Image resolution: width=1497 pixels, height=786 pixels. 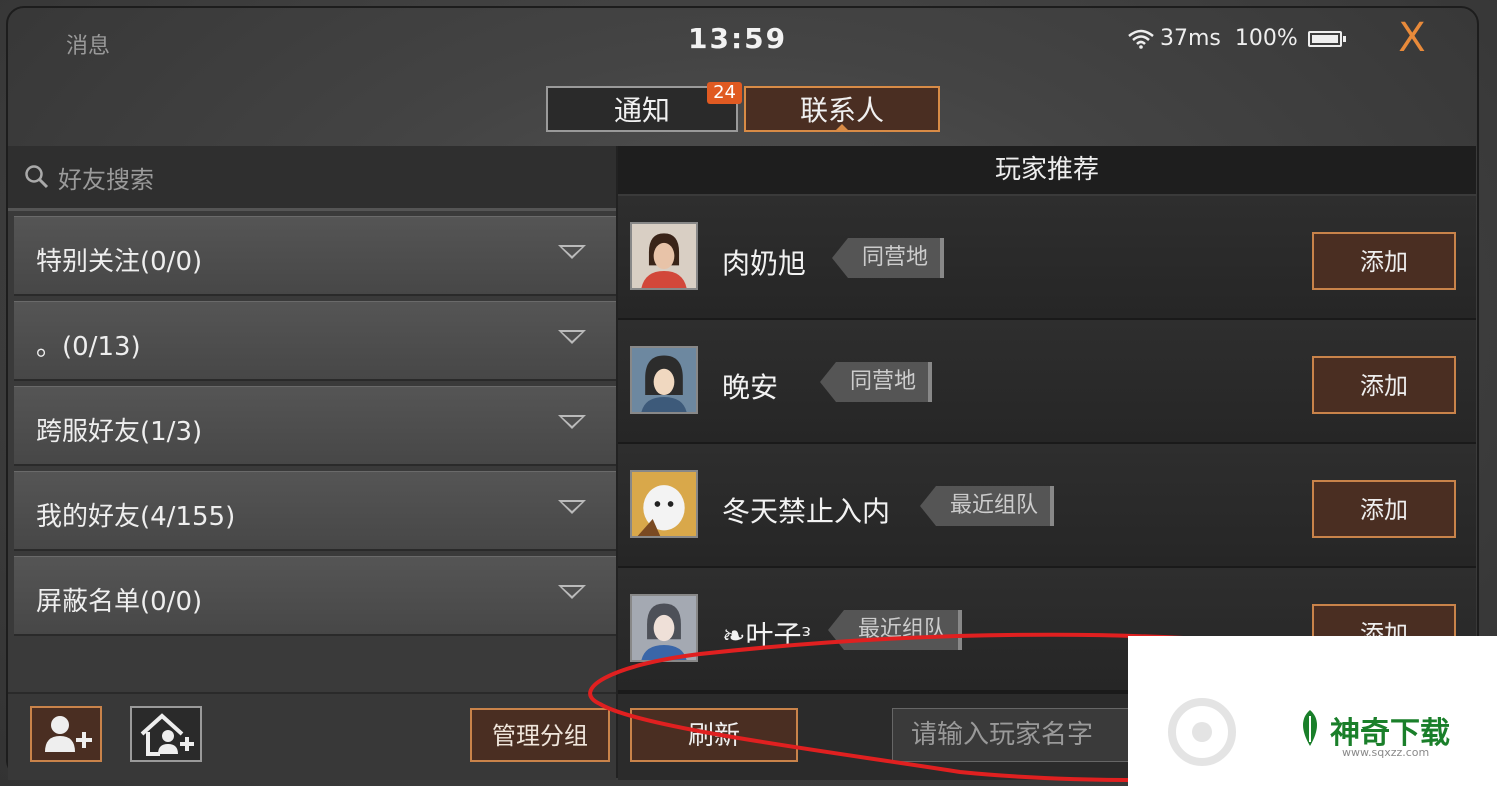 What do you see at coordinates (1202, 732) in the screenshot?
I see `watermark-logo-ghost` at bounding box center [1202, 732].